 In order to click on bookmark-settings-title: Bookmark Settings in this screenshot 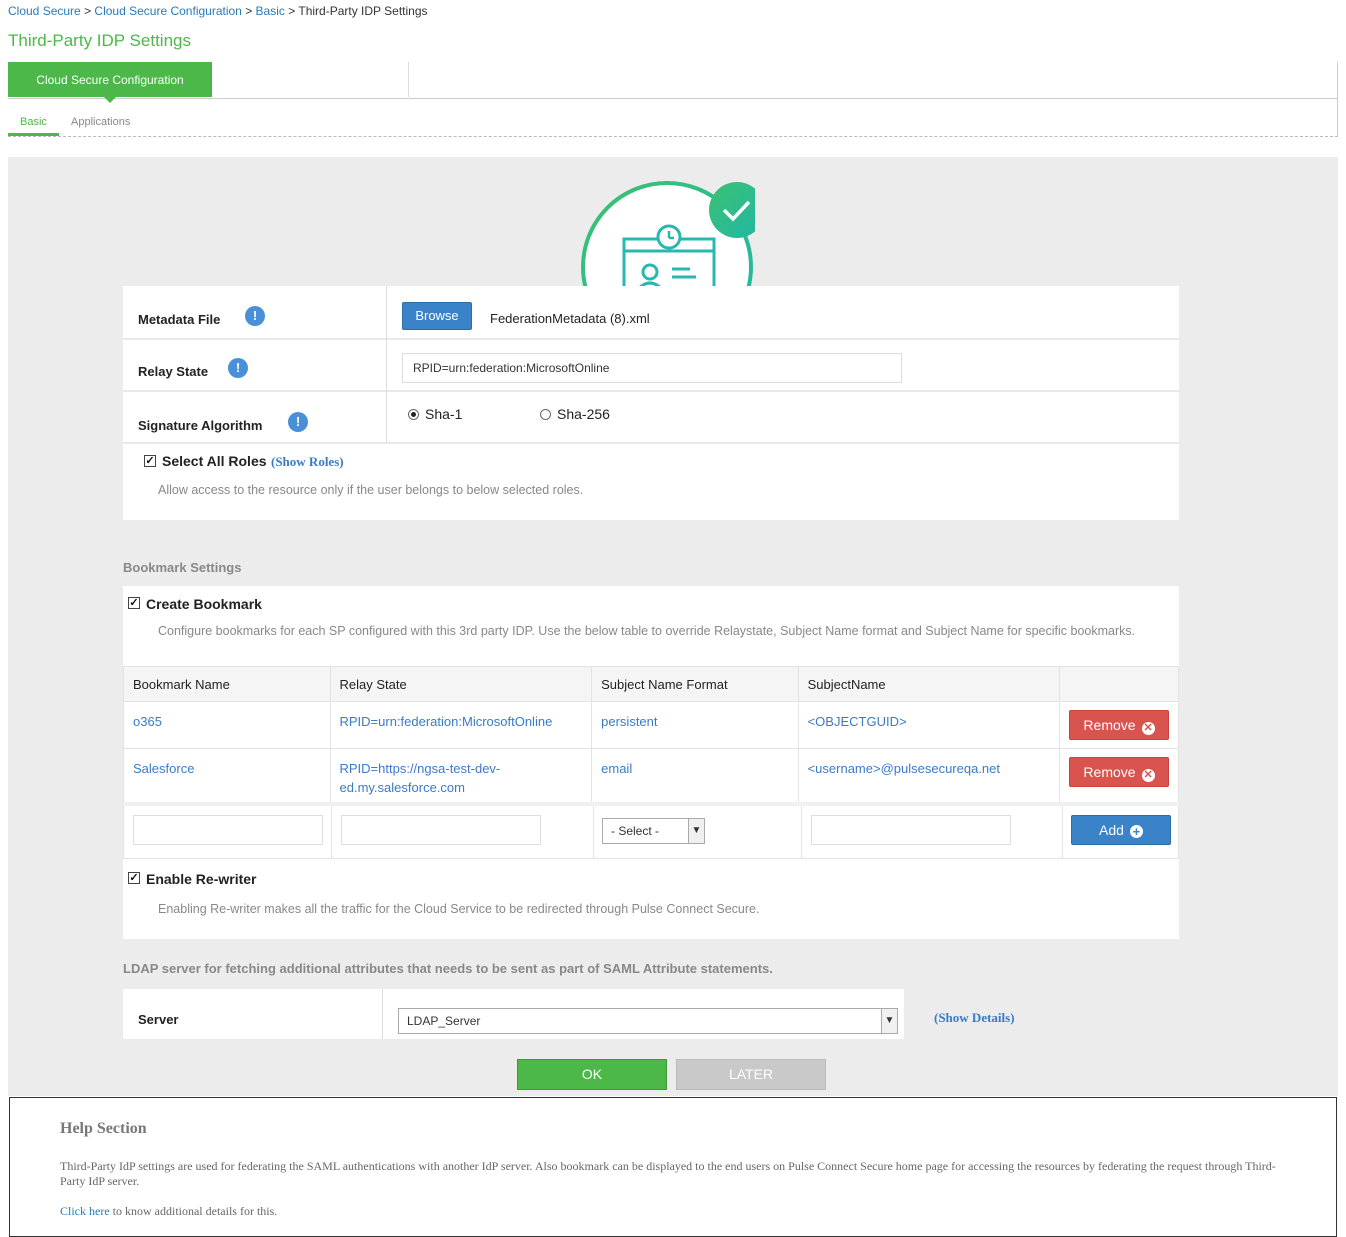, I will do `click(182, 567)`.